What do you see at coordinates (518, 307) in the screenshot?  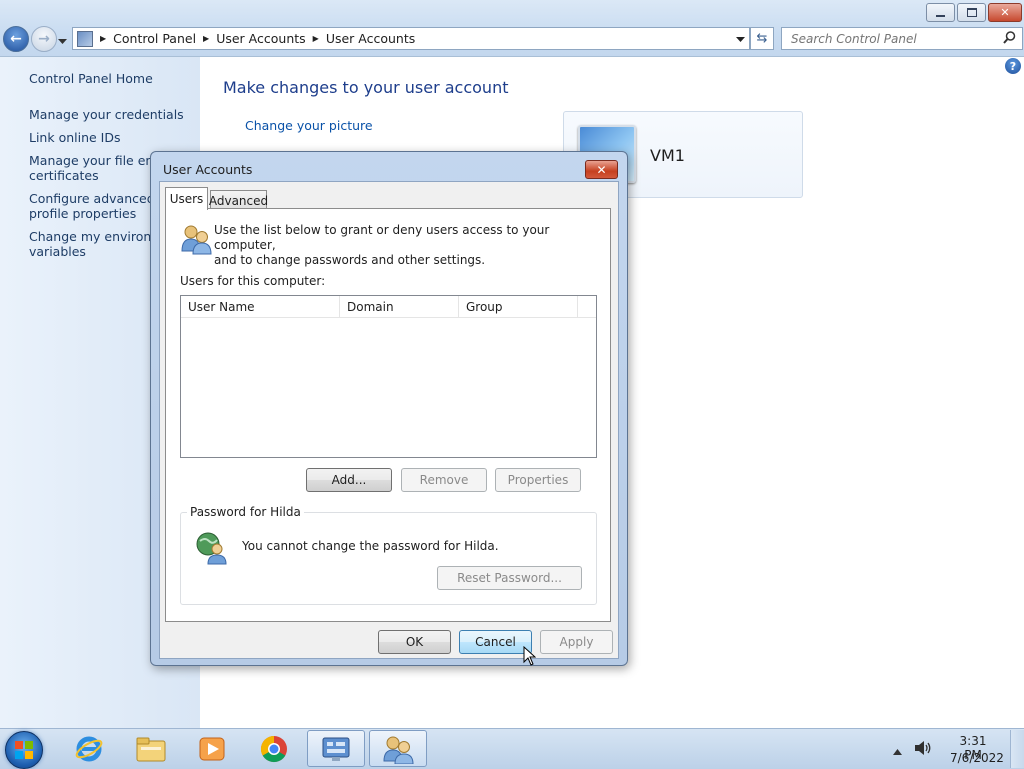 I see `column-header-group: Group` at bounding box center [518, 307].